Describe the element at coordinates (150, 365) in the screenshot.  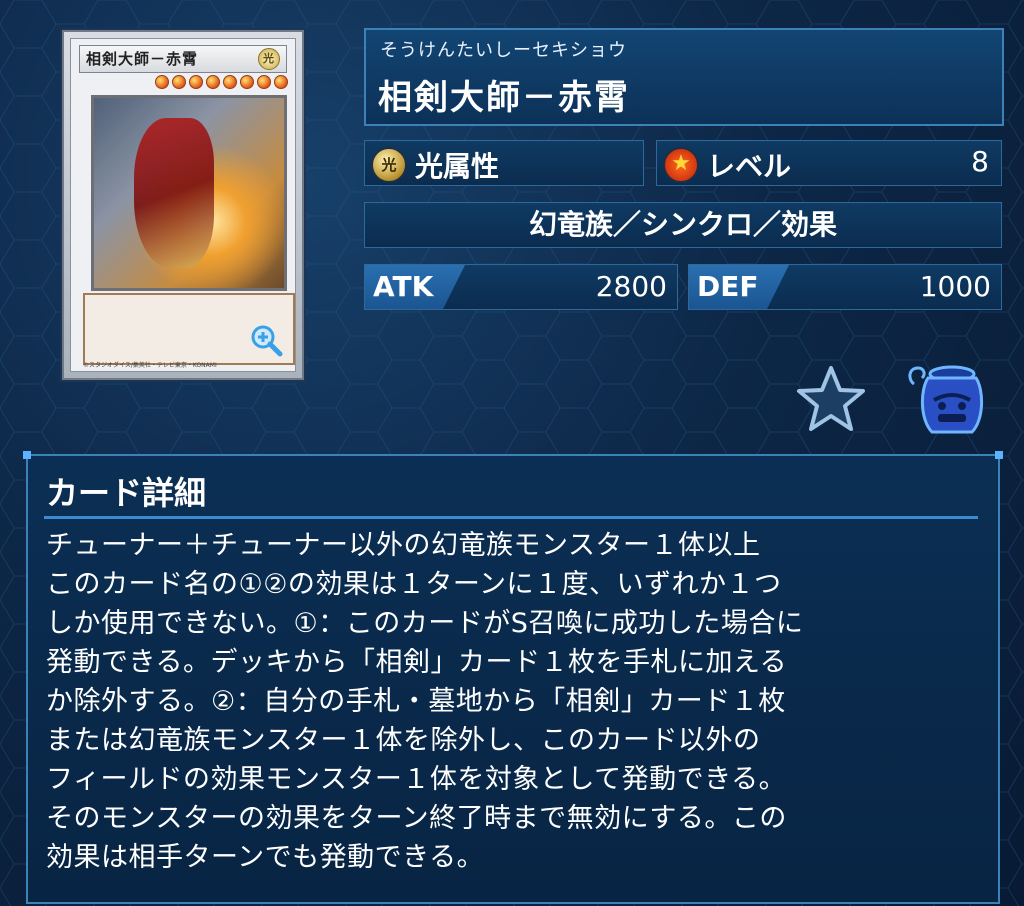
I see `card-copyright: ©スタジオダイス/集英社・テレビ東京・KONAMI` at that location.